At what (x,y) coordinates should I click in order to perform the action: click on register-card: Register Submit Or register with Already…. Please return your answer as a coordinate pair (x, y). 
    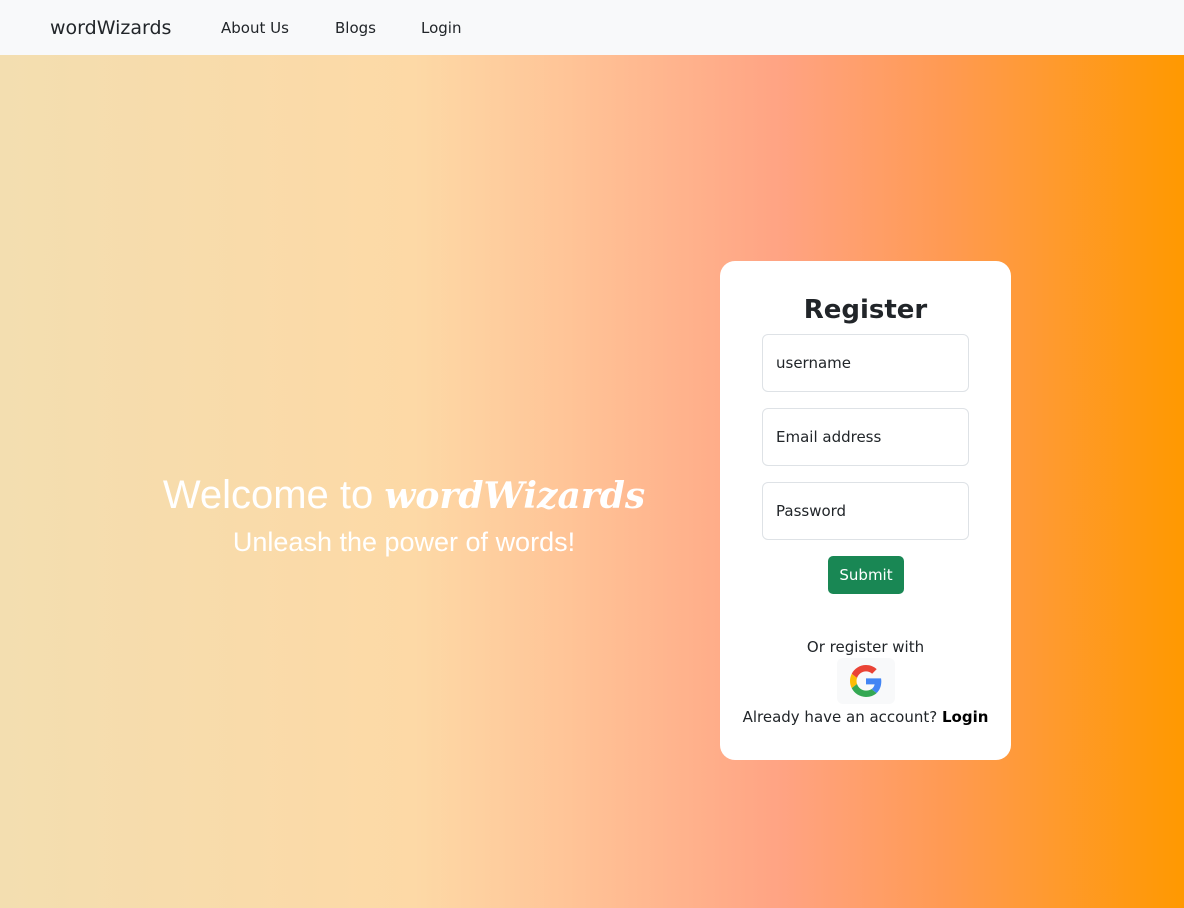
    Looking at the image, I should click on (865, 510).